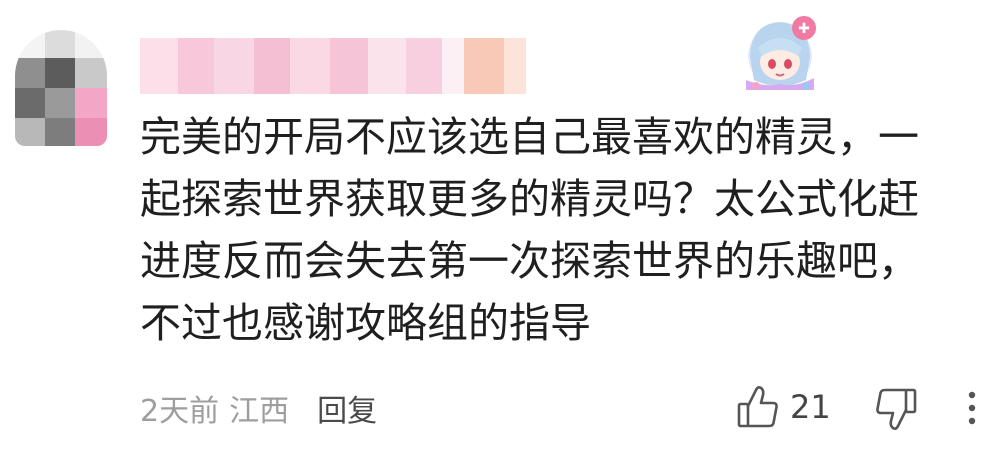 Image resolution: width=1000 pixels, height=457 pixels. I want to click on comment-actions: 21, so click(500, 408).